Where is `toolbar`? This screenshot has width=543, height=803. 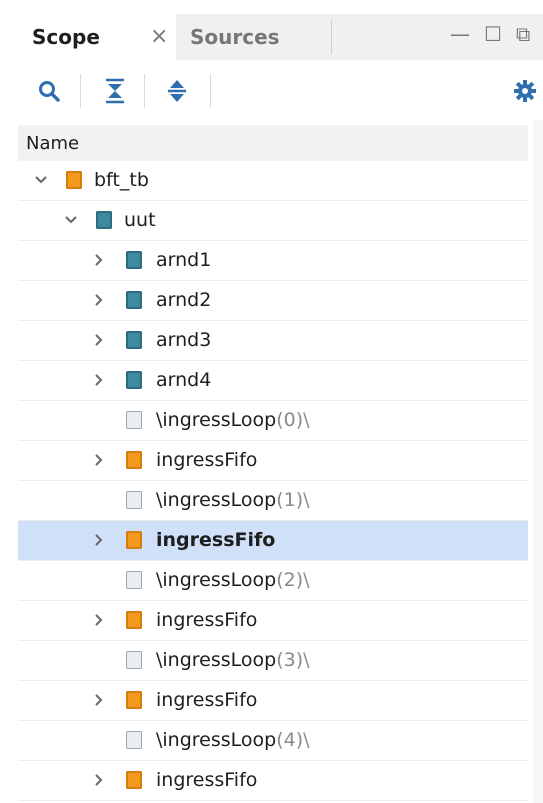
toolbar is located at coordinates (280, 91).